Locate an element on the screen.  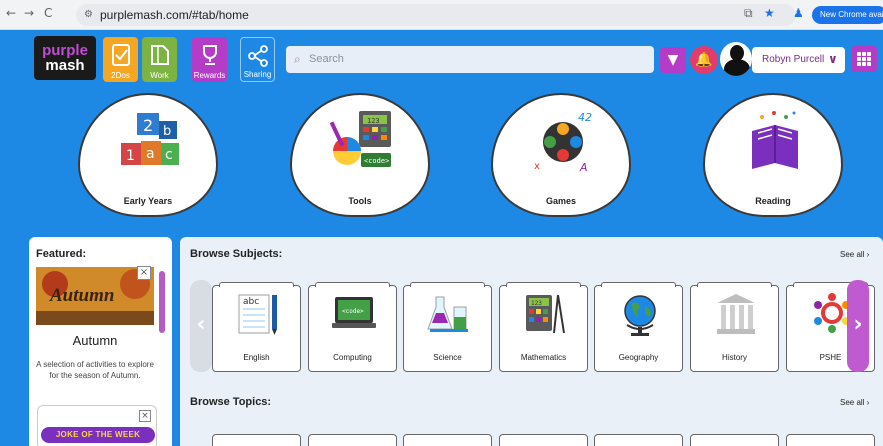
site-info-icon: ⚙ is located at coordinates (88, 14).